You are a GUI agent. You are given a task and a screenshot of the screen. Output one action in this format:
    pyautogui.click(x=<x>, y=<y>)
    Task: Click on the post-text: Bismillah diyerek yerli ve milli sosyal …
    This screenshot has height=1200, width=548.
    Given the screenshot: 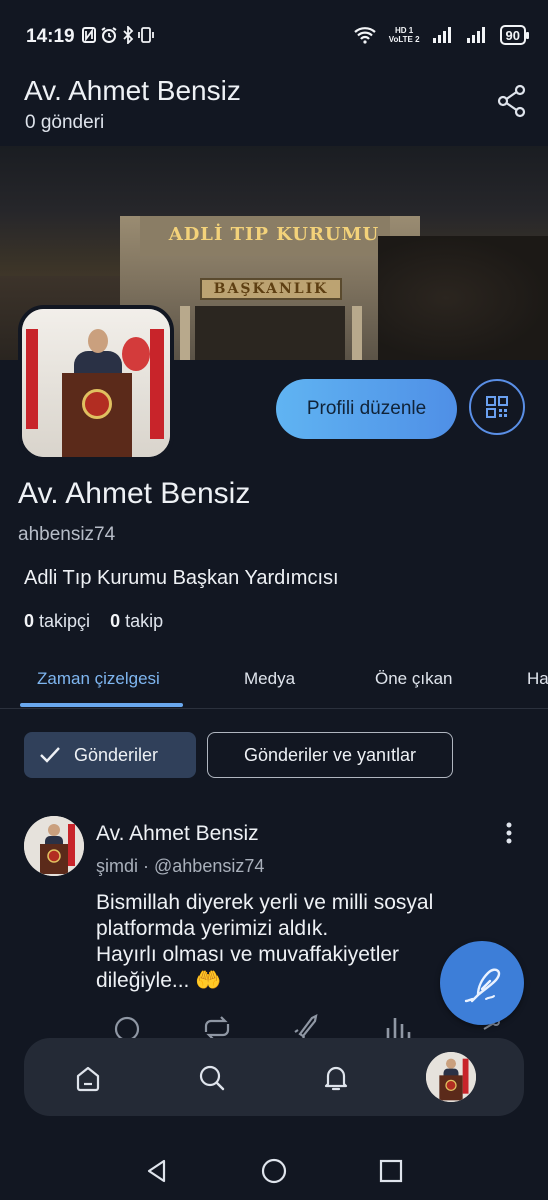 What is the action you would take?
    pyautogui.click(x=265, y=941)
    